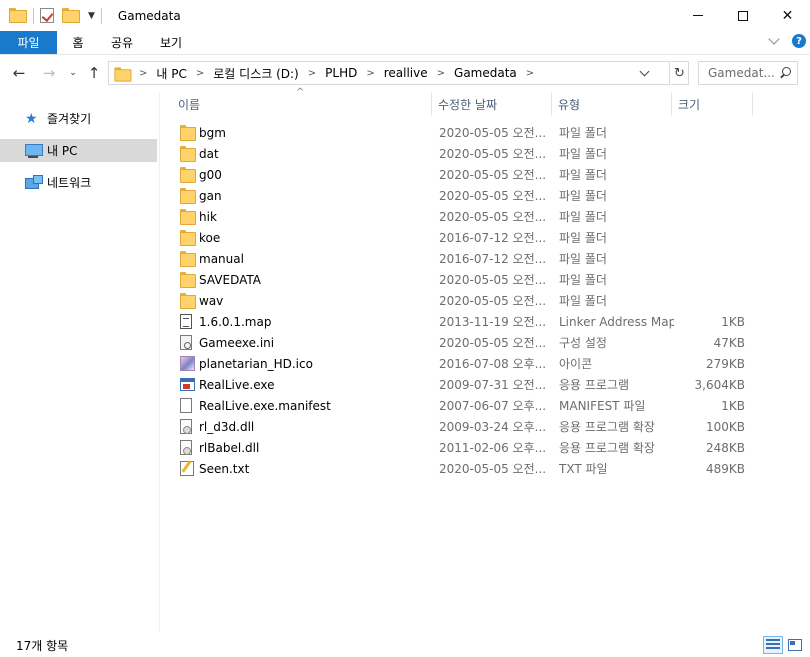 The width and height of the screenshot is (810, 657). Describe the element at coordinates (255, 73) in the screenshot. I see `breadcrumb-local-disk: 로컬 디스크 (D:)` at that location.